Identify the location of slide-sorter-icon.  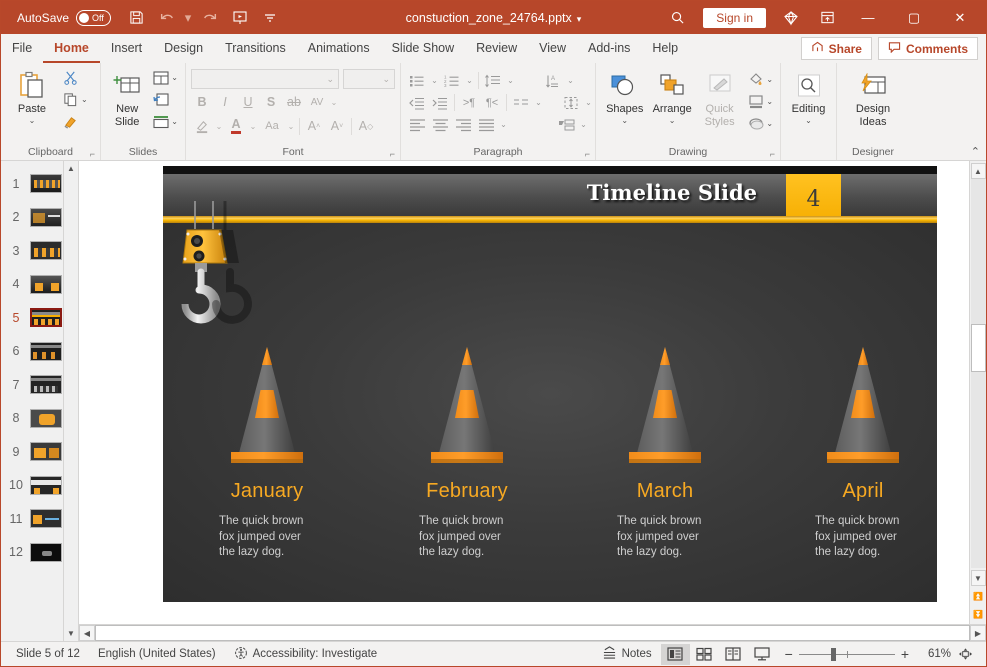
(704, 654).